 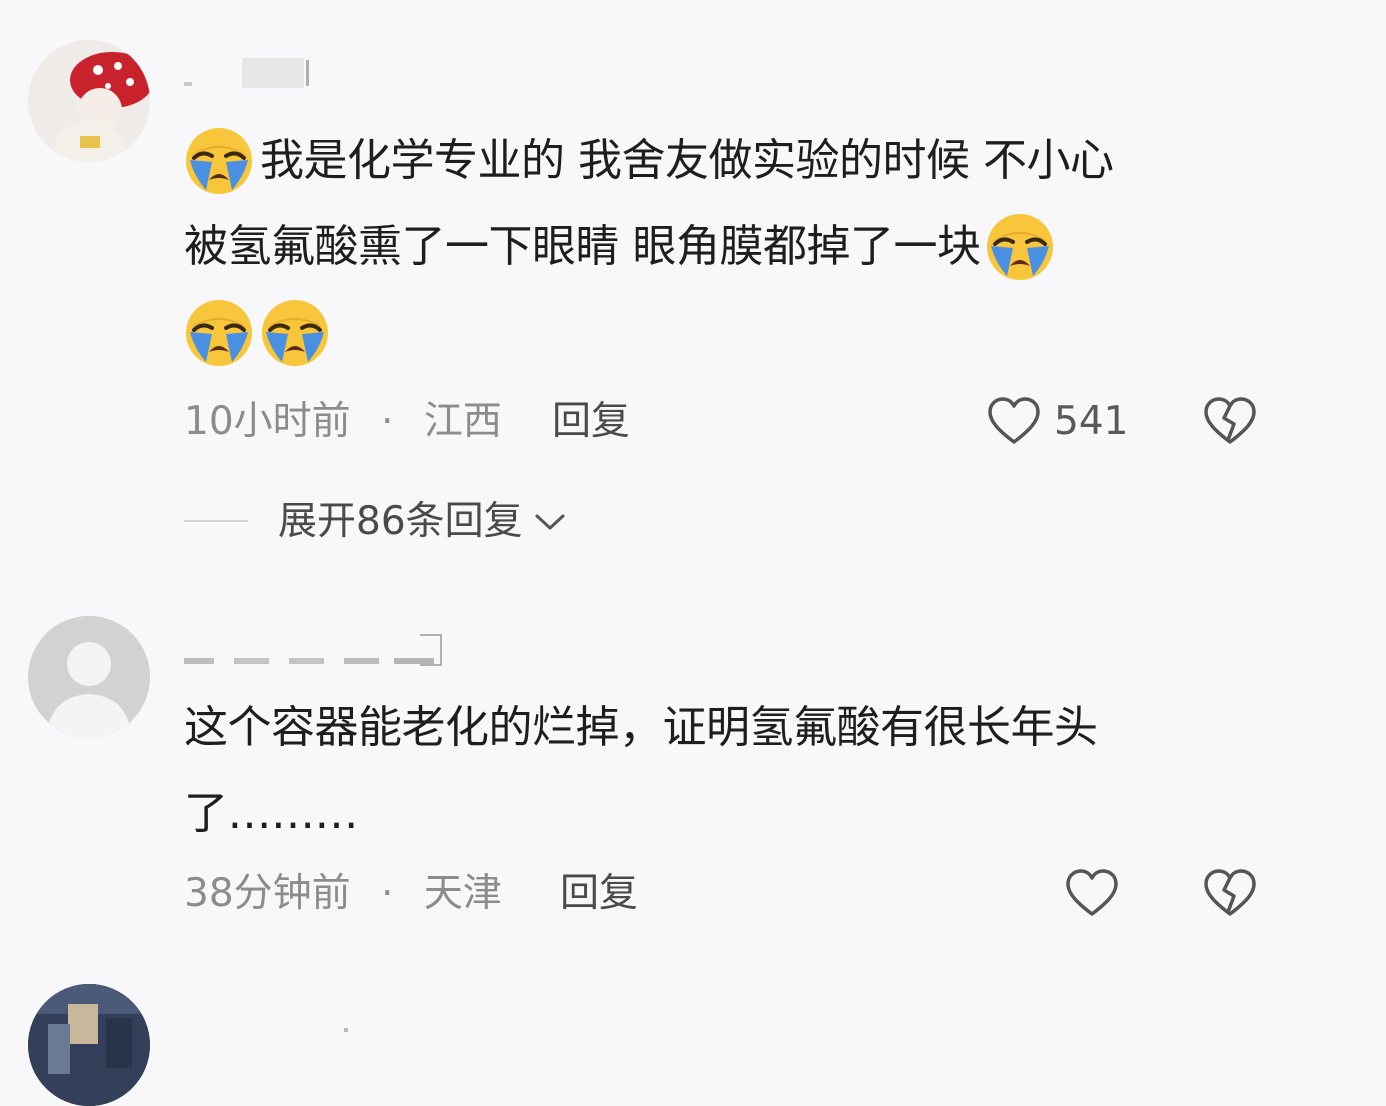 What do you see at coordinates (400, 521) in the screenshot?
I see `expand-replies-label: 展开86条回复` at bounding box center [400, 521].